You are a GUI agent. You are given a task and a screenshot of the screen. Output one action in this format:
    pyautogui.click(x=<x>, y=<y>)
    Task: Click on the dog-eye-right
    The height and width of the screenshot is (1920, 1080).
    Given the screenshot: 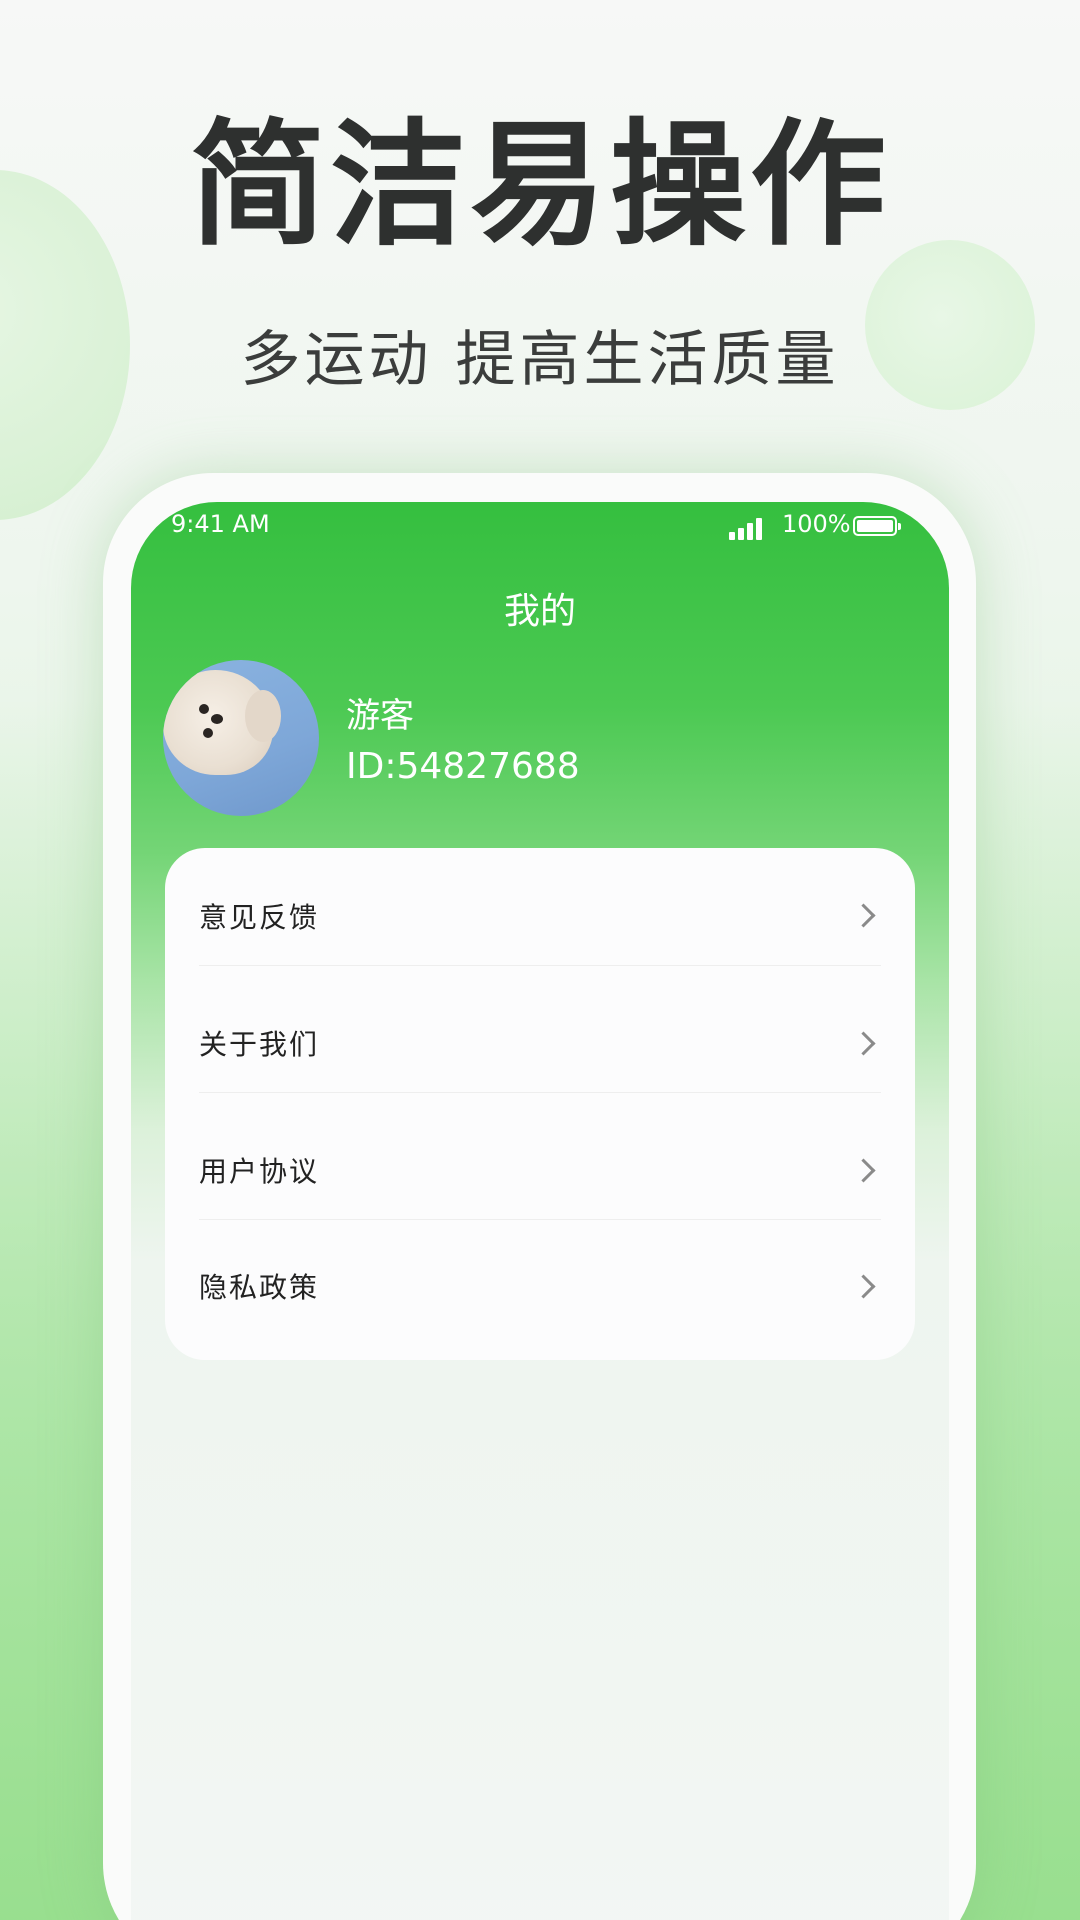 What is the action you would take?
    pyautogui.click(x=208, y=733)
    